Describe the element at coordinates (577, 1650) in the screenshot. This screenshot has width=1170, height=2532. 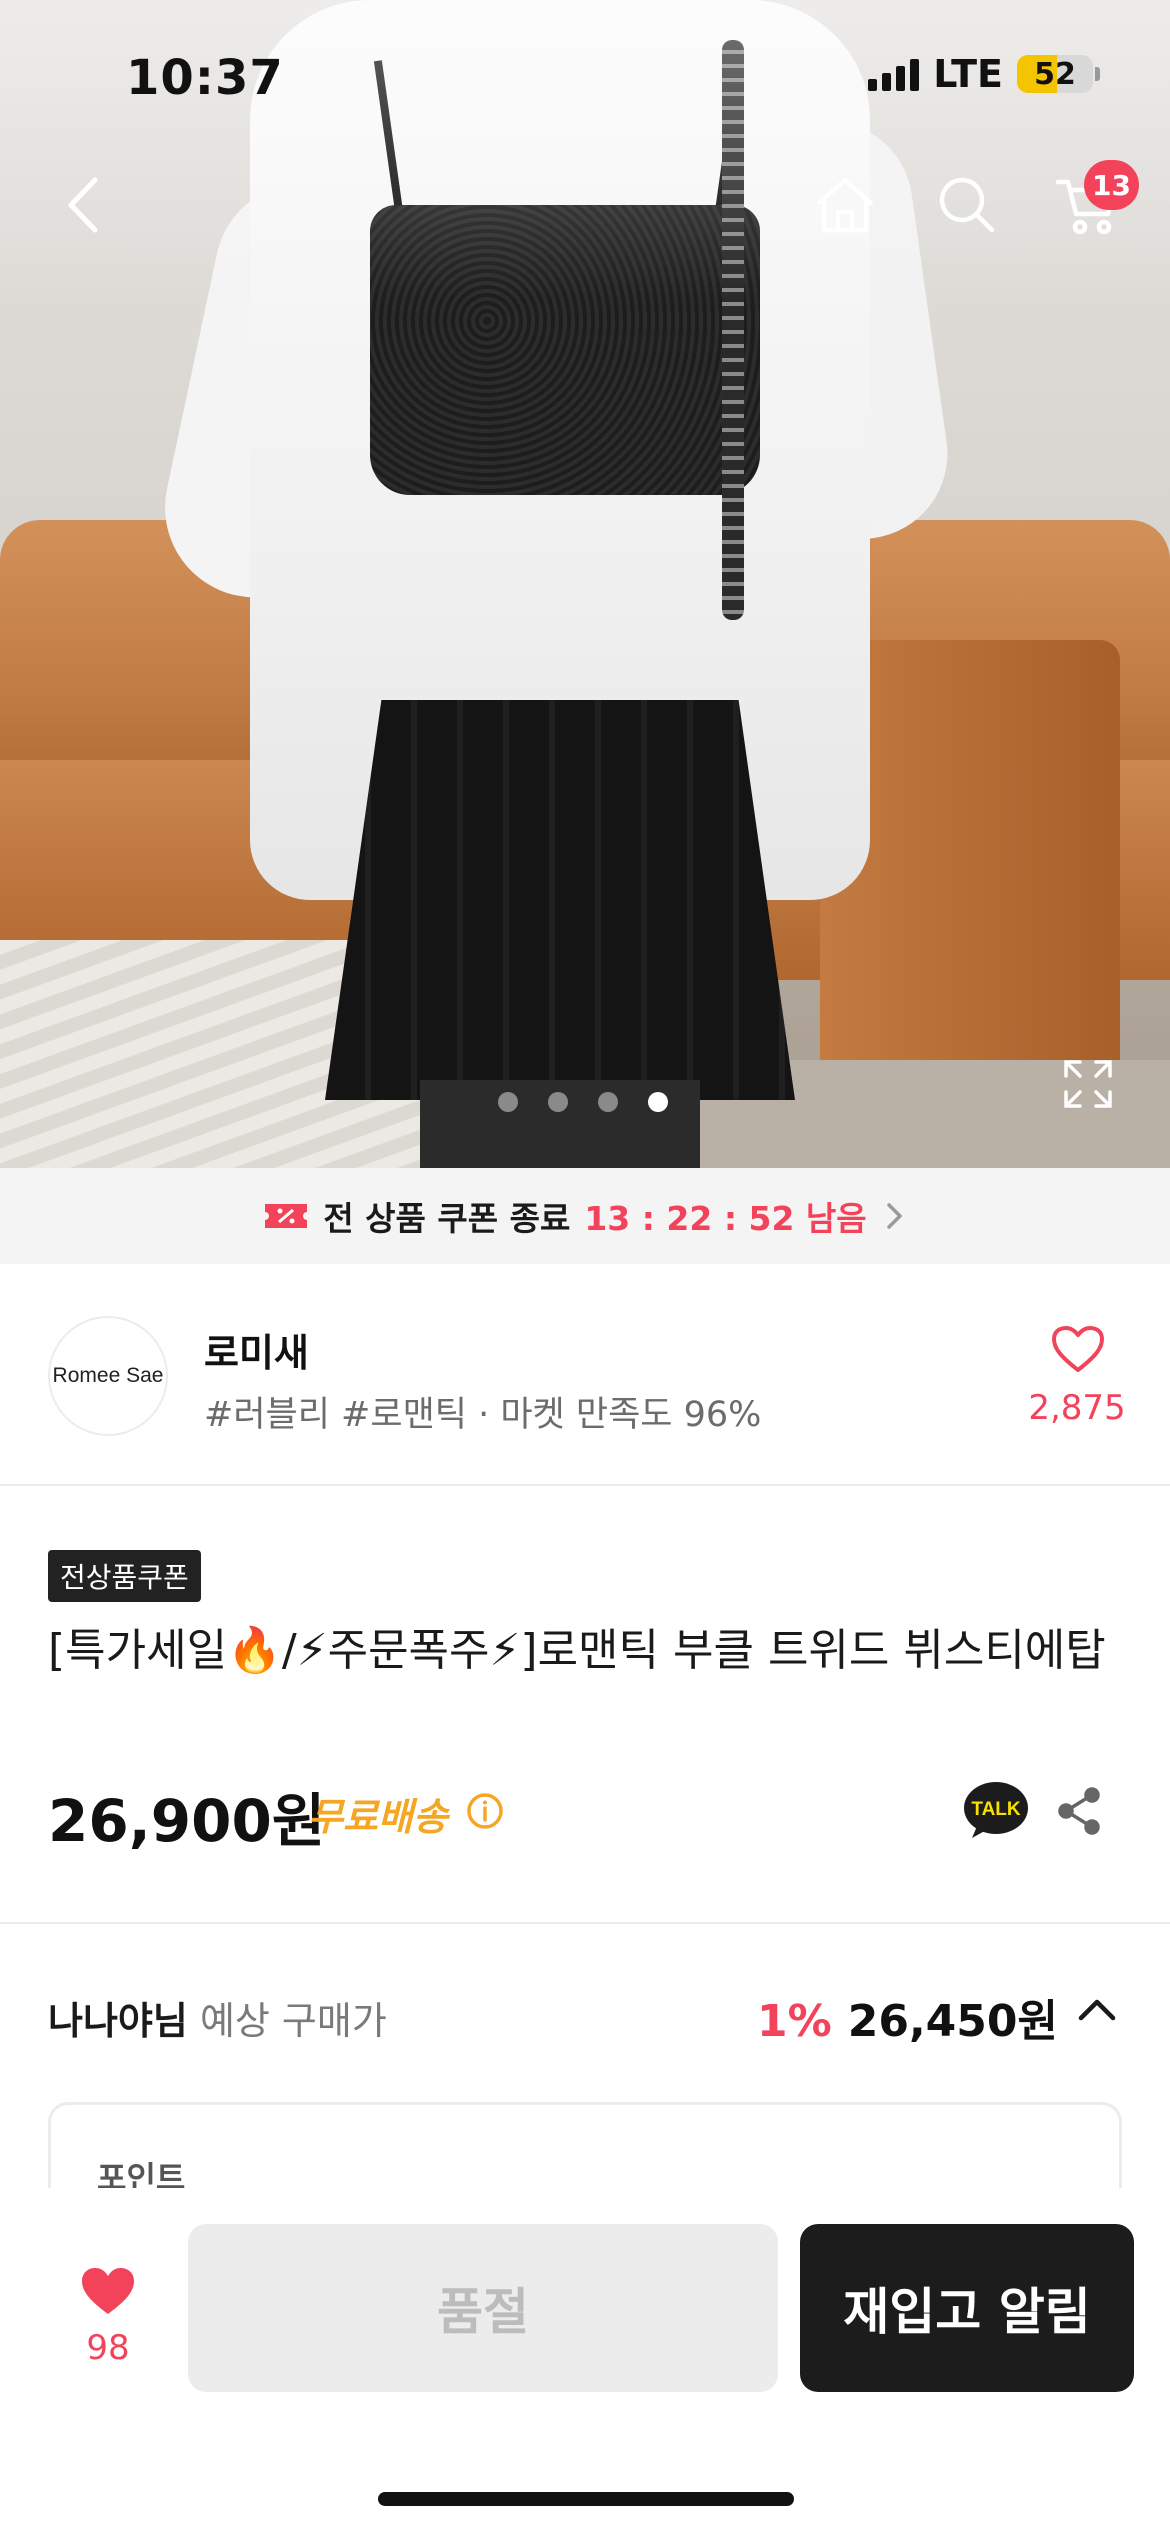
I see `product-title: [특가세일🔥/⚡주문폭주⚡]로맨틱 부클 트위드 뷔스티에탑` at that location.